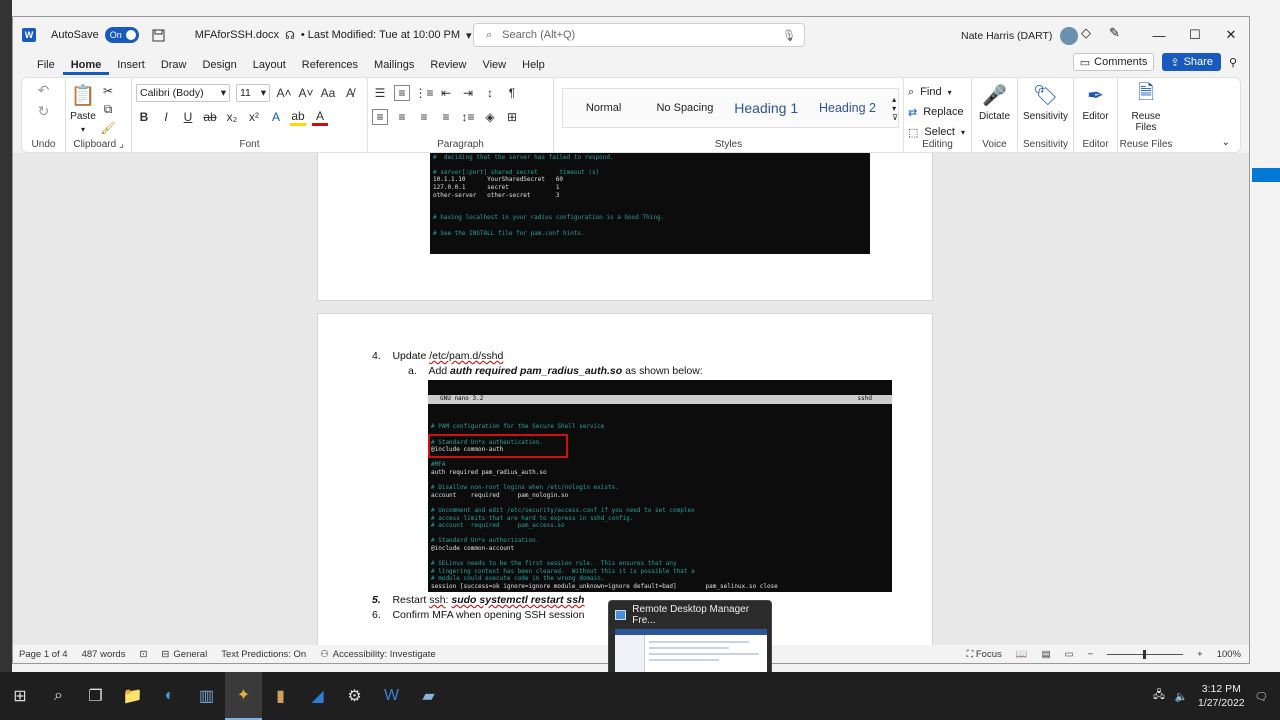  I want to click on clock: 3:12 PM 1/27/2022, so click(1221, 696).